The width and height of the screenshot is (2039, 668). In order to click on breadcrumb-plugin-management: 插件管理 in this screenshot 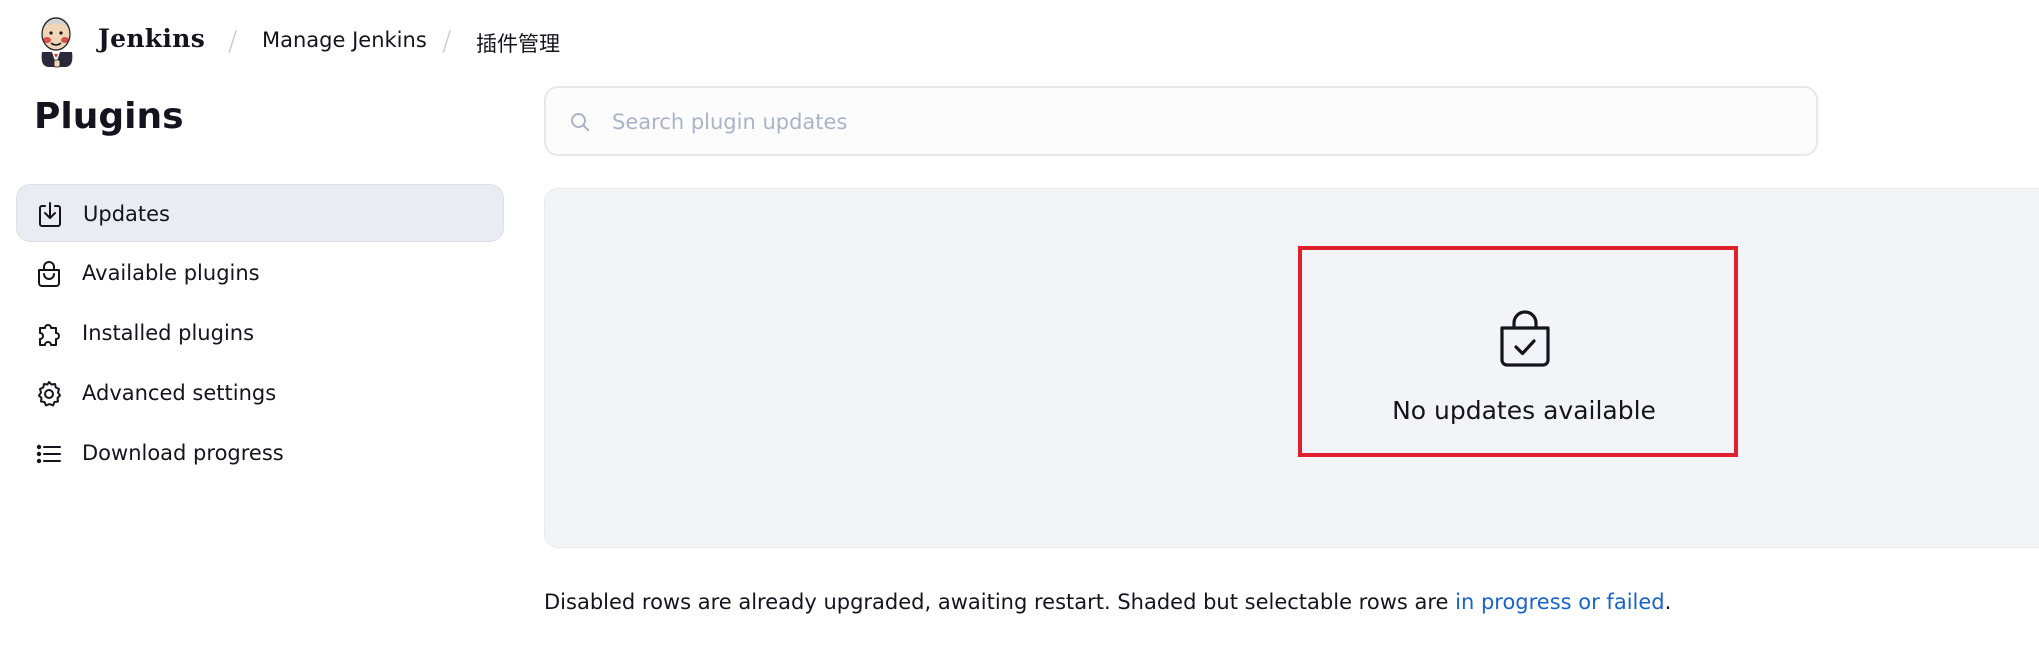, I will do `click(518, 43)`.